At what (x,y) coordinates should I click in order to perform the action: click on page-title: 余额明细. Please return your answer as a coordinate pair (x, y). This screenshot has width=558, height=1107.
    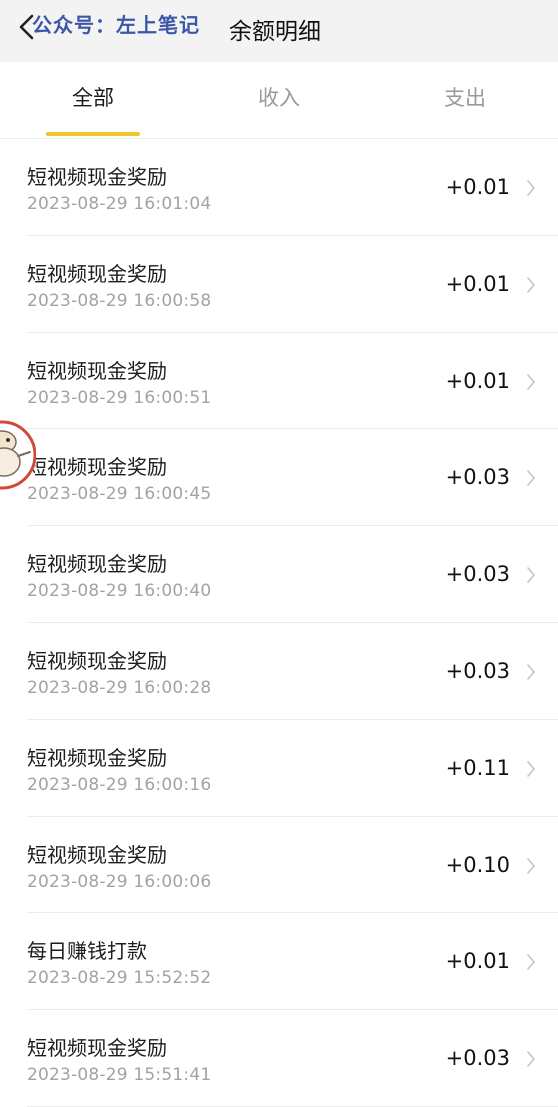
    Looking at the image, I should click on (275, 32).